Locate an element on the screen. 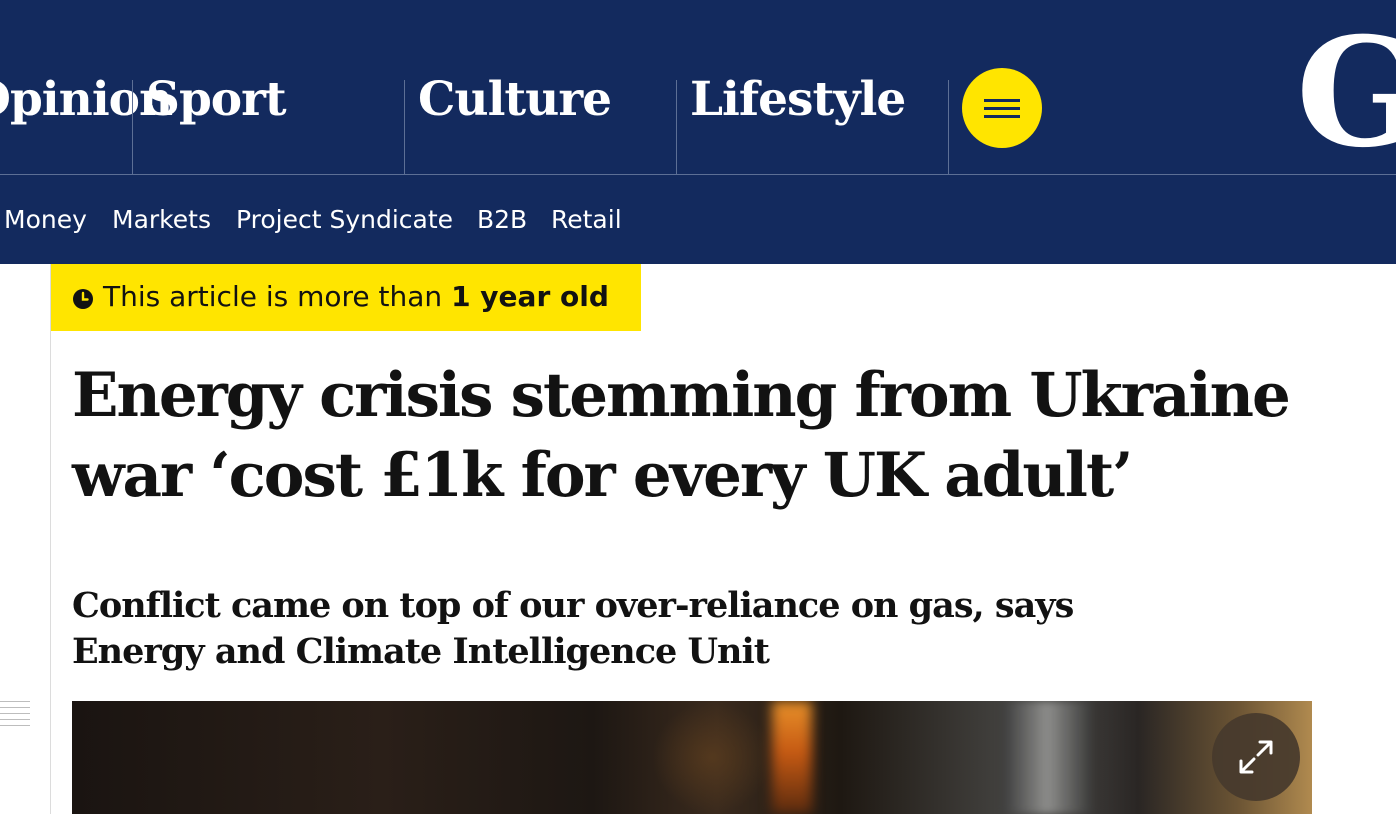  pillar-label: Sport is located at coordinates (216, 99).